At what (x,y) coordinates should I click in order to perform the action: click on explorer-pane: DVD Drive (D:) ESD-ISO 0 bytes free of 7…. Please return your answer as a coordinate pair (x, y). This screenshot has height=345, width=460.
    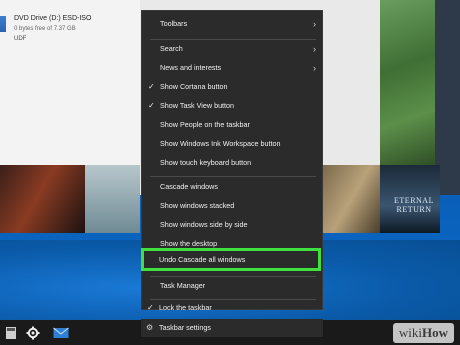
    Looking at the image, I should click on (70, 82).